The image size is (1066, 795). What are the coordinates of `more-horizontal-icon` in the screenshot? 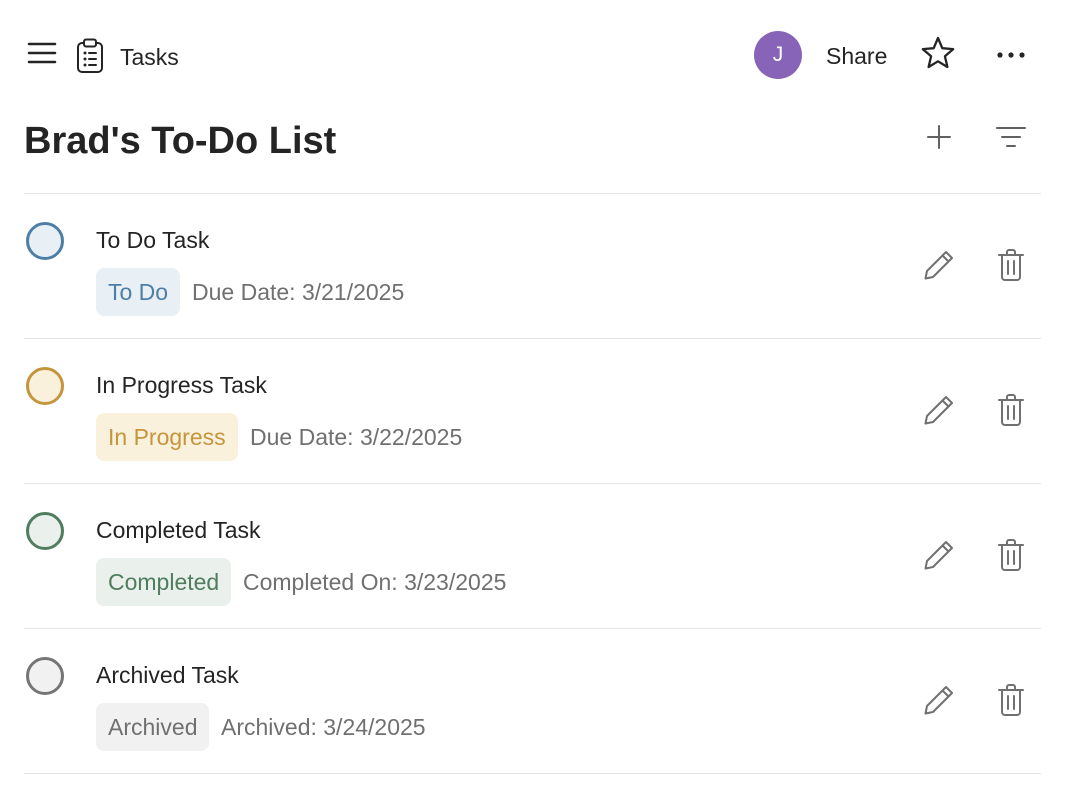 It's located at (1011, 55).